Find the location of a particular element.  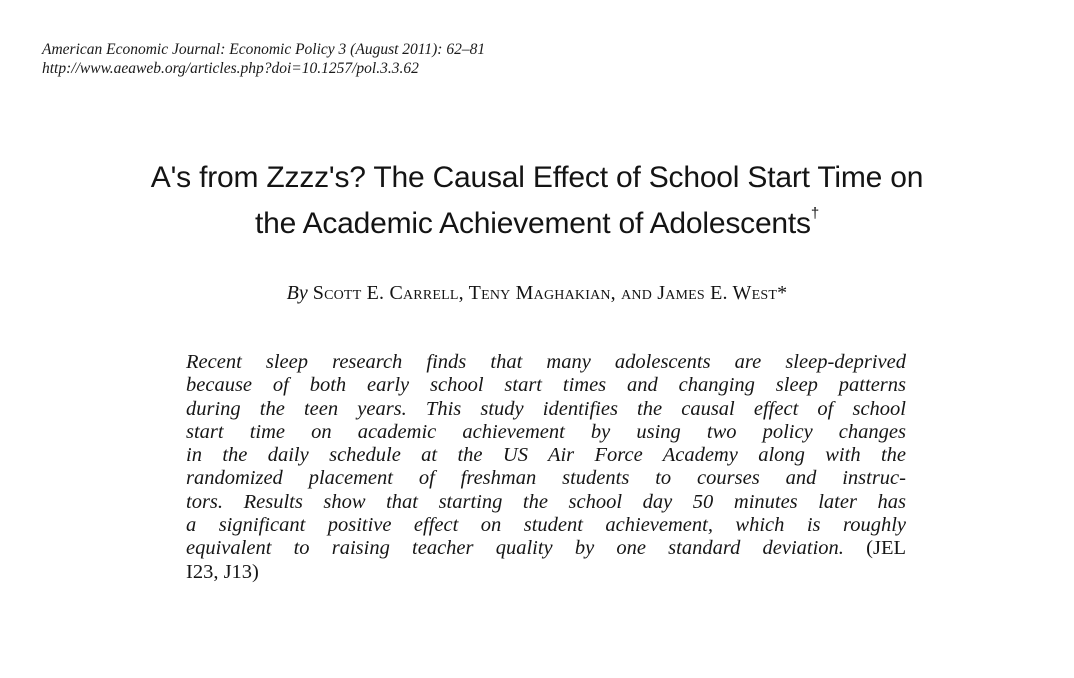

title-line-2-text: the Academic Achievement of Adolescents is located at coordinates (532, 223).